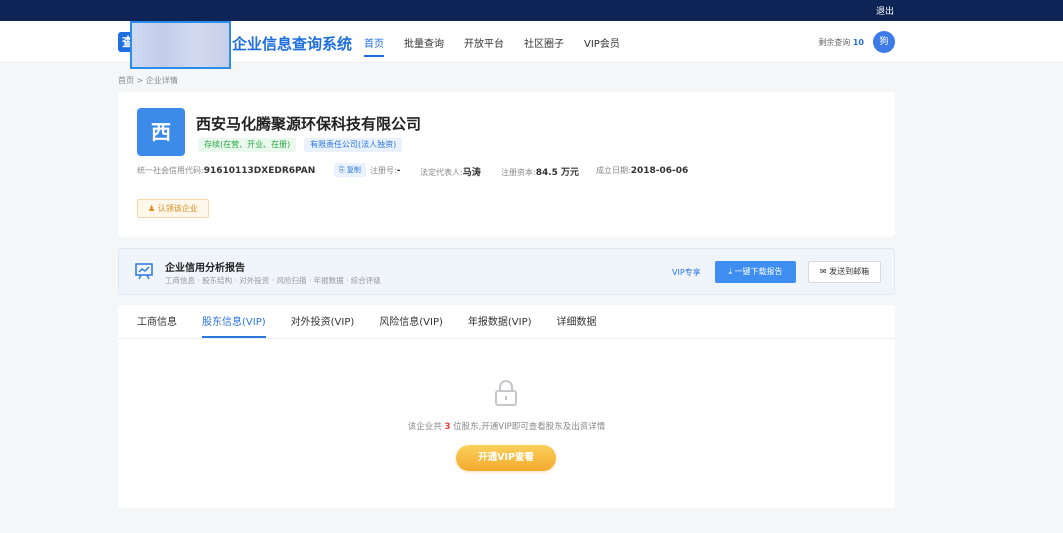  Describe the element at coordinates (447, 427) in the screenshot. I see `shareholder-count: 3` at that location.